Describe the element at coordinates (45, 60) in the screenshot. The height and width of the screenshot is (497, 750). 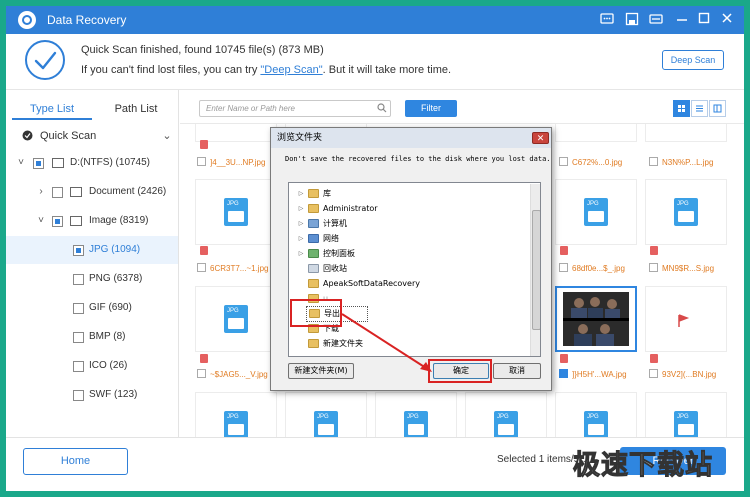
I see `scan-complete-icon` at that location.